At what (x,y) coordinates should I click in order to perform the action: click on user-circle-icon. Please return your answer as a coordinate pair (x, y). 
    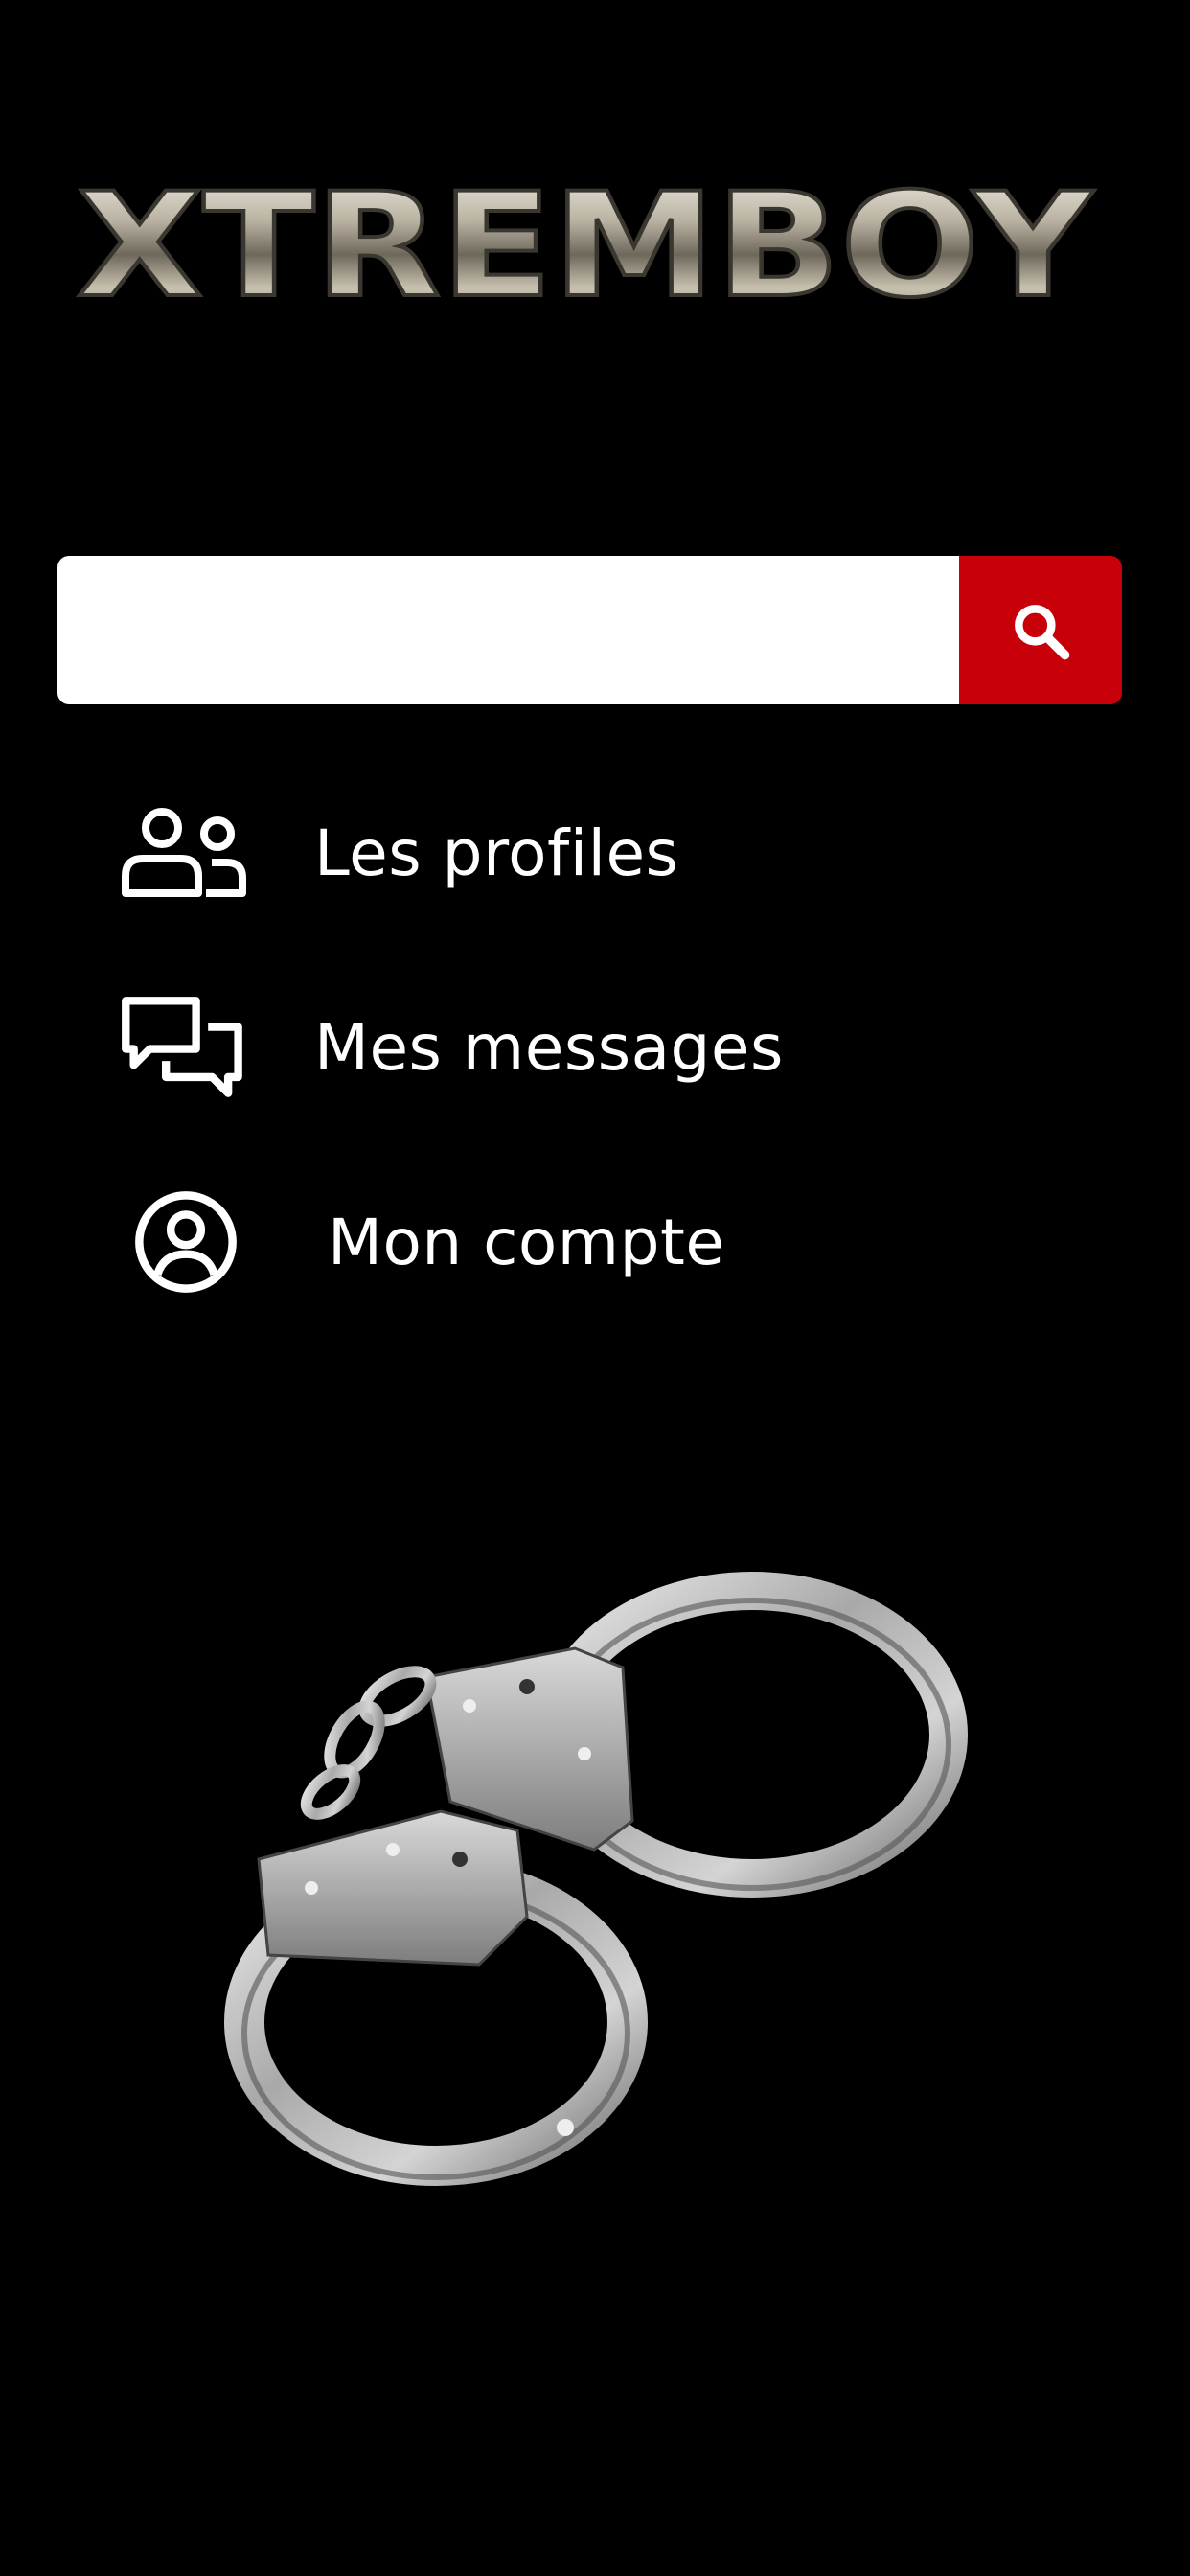
    Looking at the image, I should click on (191, 1242).